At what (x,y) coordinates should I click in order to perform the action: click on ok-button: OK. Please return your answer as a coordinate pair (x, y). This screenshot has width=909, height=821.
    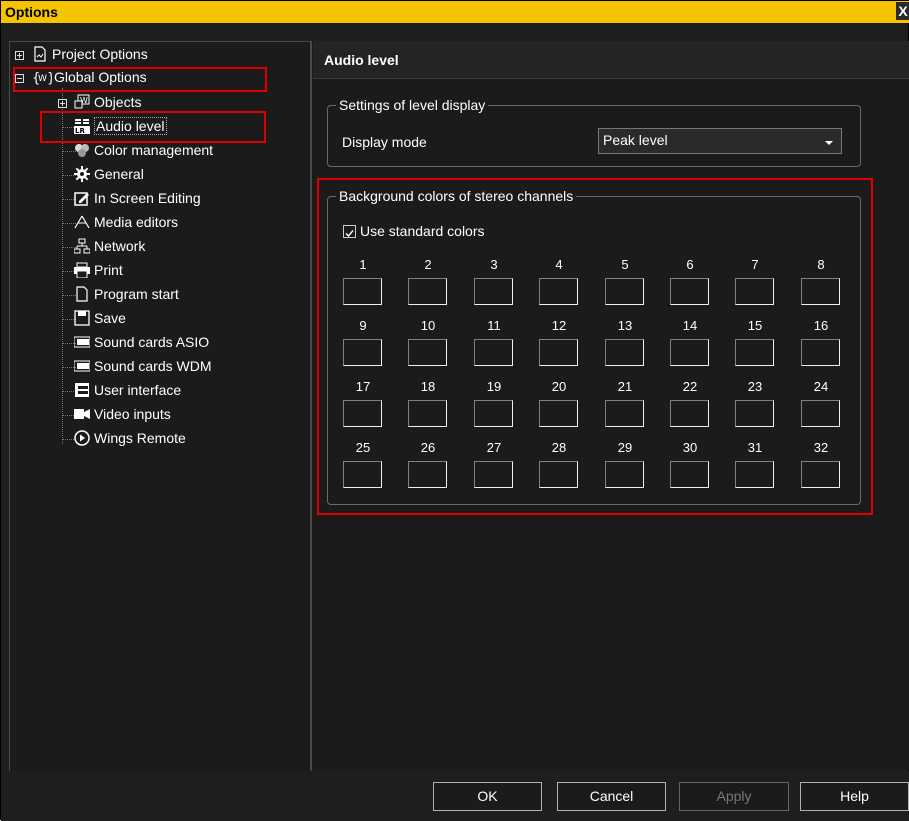
    Looking at the image, I should click on (487, 796).